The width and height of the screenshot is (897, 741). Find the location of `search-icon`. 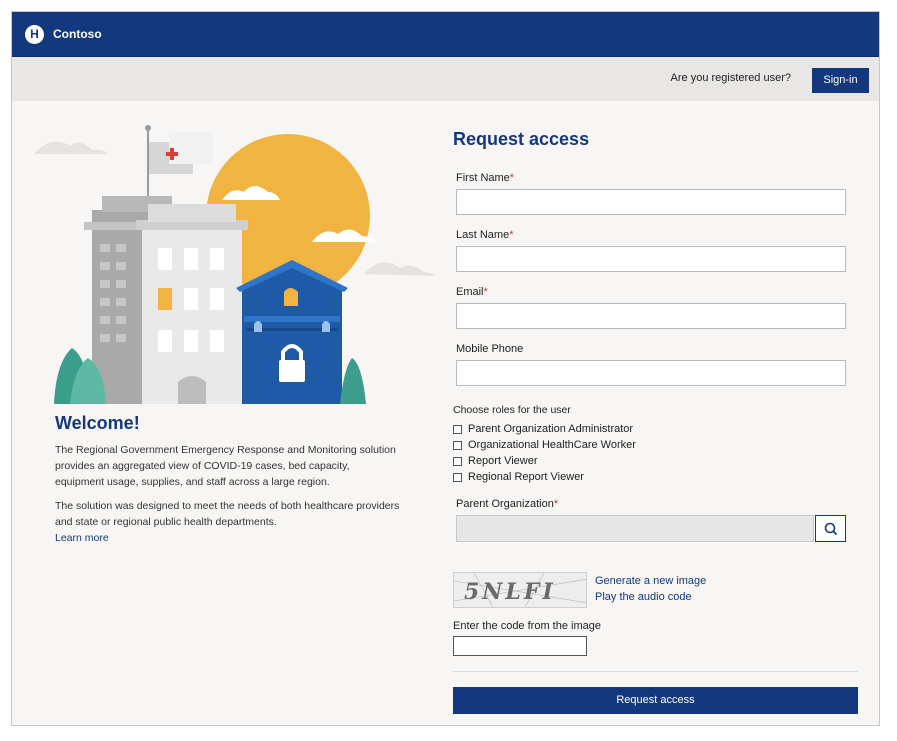

search-icon is located at coordinates (831, 529).